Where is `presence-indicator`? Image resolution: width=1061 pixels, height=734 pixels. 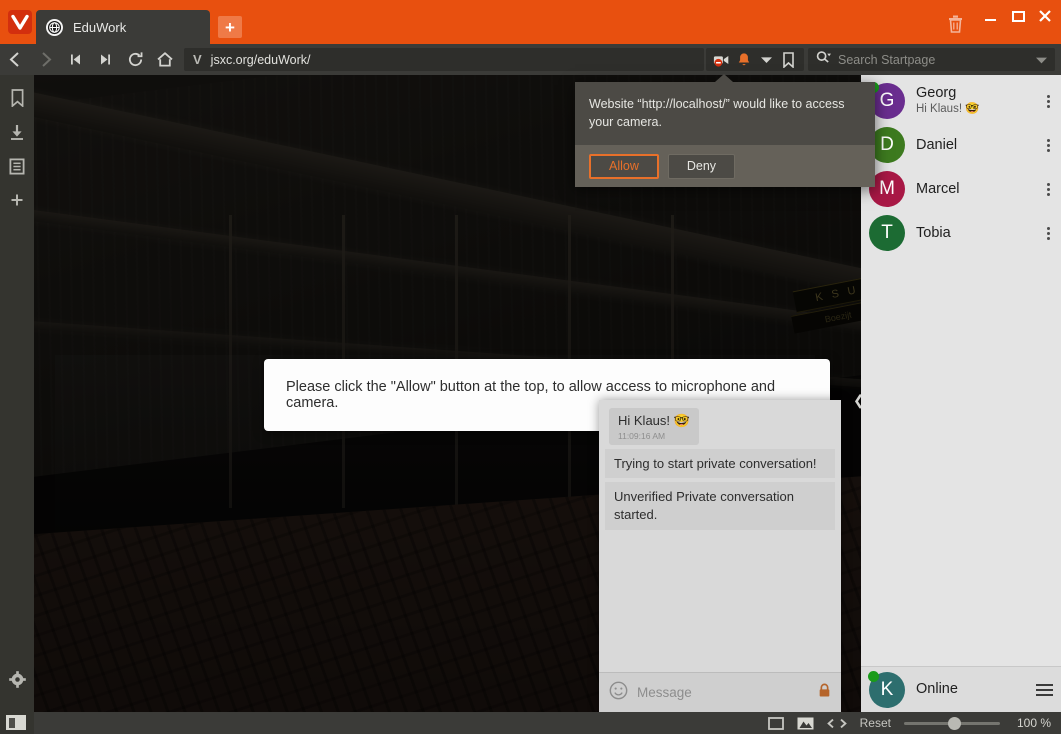
presence-indicator is located at coordinates (873, 676).